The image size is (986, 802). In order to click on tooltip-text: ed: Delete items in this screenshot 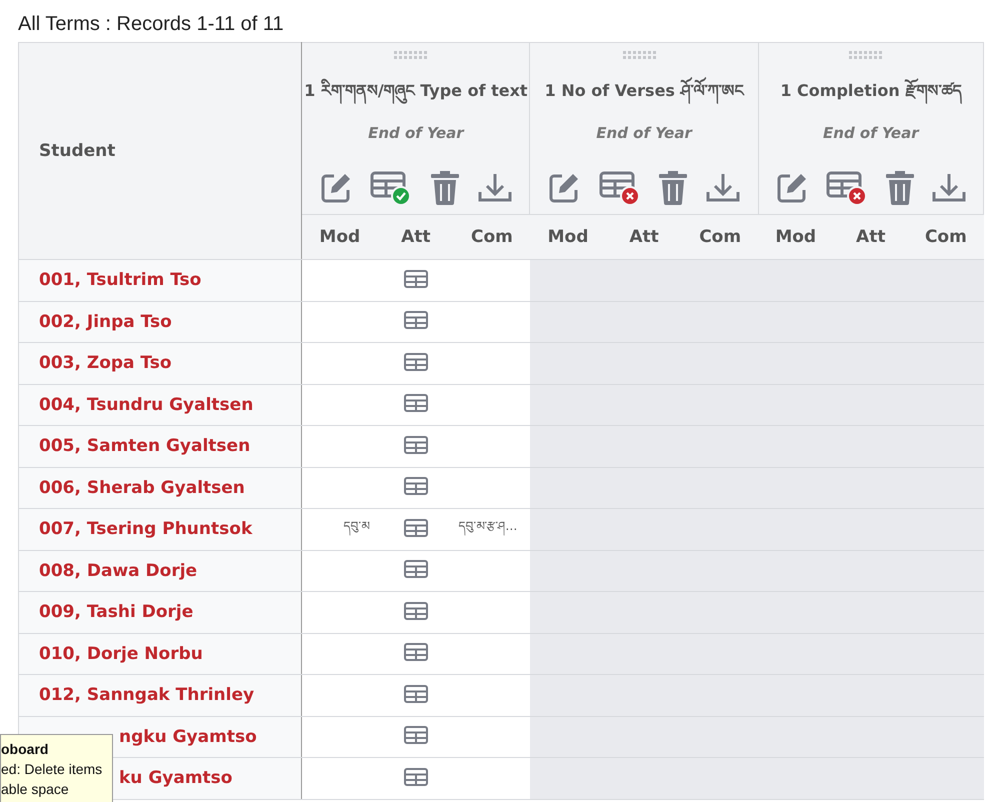, I will do `click(52, 769)`.